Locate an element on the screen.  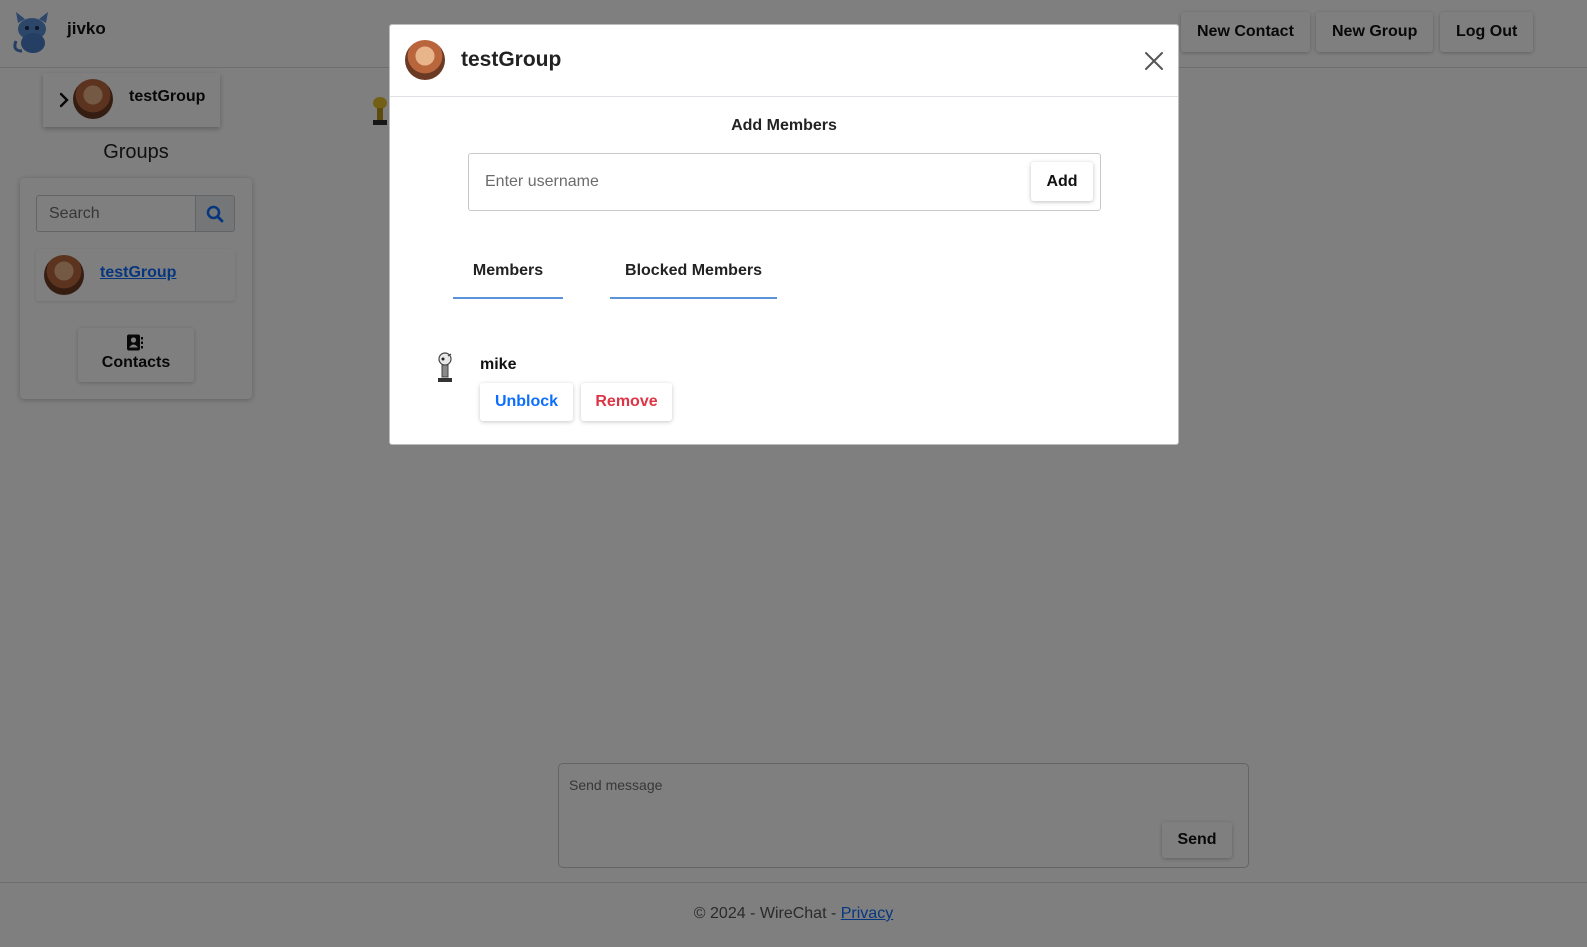
member-avatar-icon is located at coordinates (445, 367).